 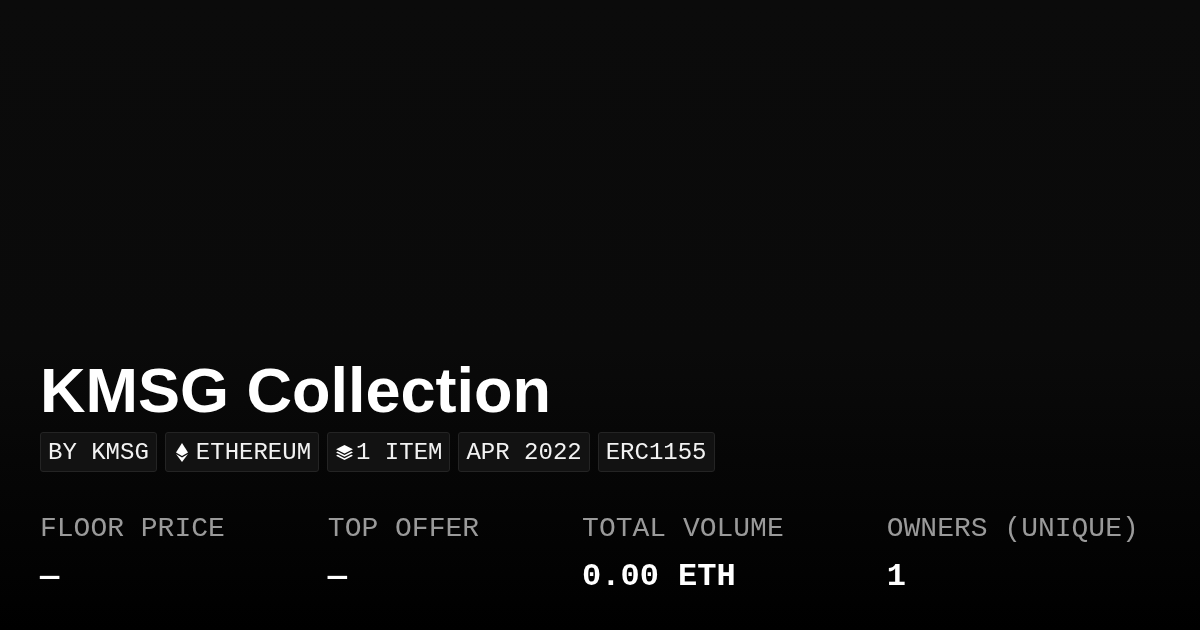 I want to click on stat-value: 0.00 ETH, so click(x=659, y=577).